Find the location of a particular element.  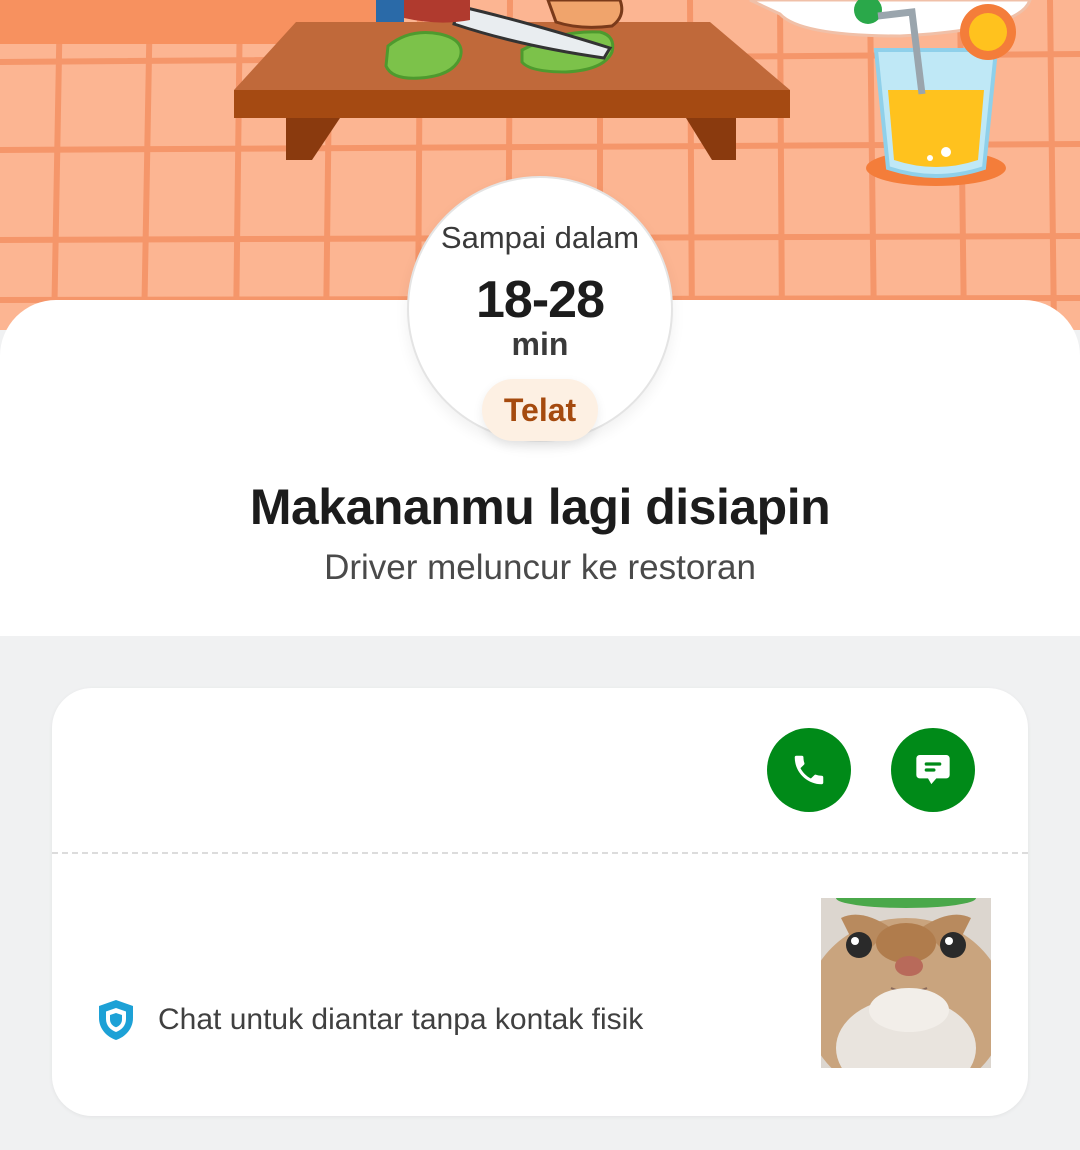

chat-driver-button is located at coordinates (933, 770).